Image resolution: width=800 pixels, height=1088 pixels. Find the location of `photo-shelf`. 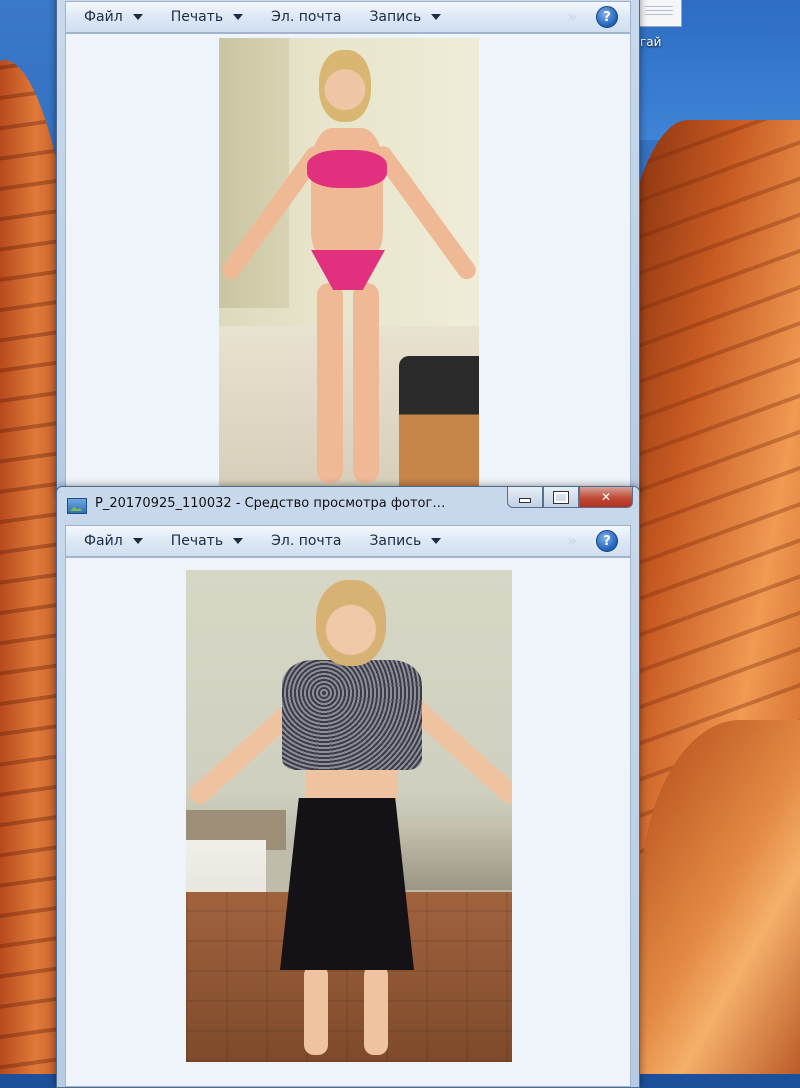

photo-shelf is located at coordinates (452, 855).